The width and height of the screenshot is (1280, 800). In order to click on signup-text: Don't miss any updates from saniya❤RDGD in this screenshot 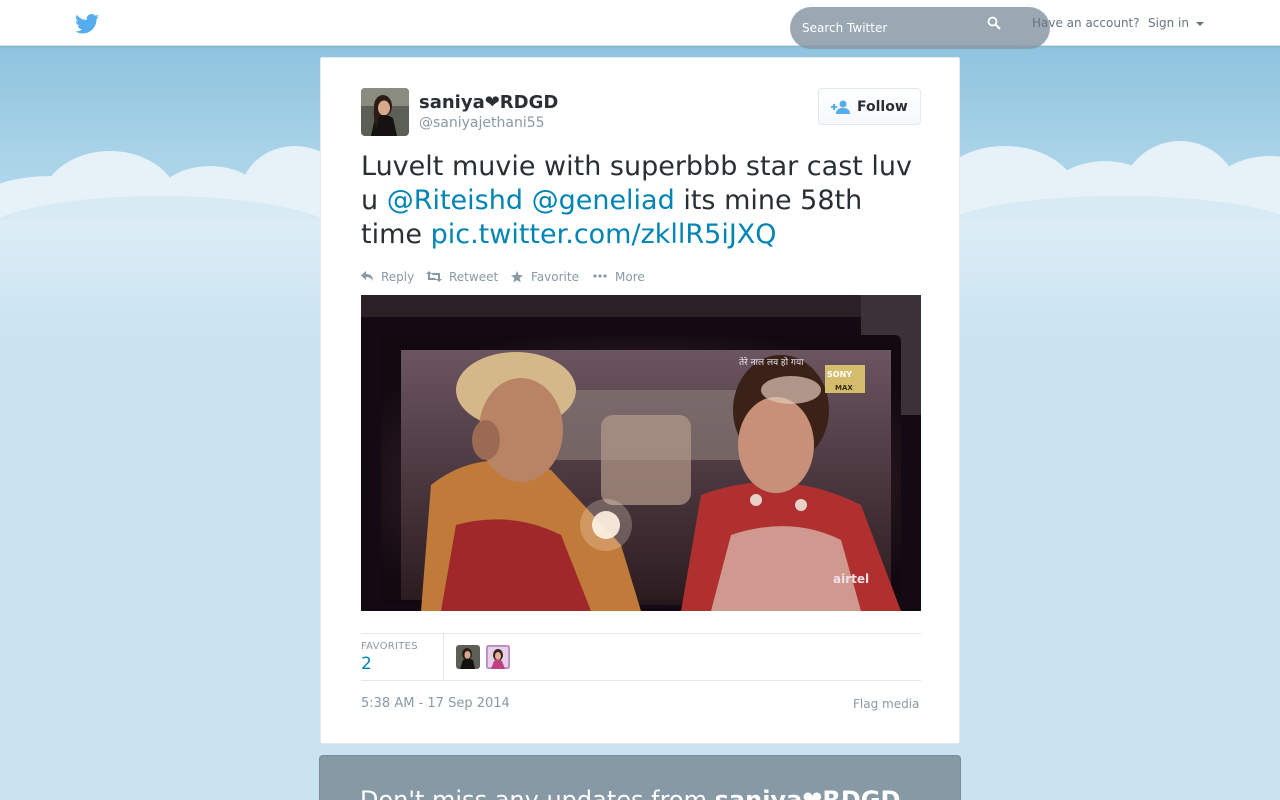, I will do `click(630, 793)`.